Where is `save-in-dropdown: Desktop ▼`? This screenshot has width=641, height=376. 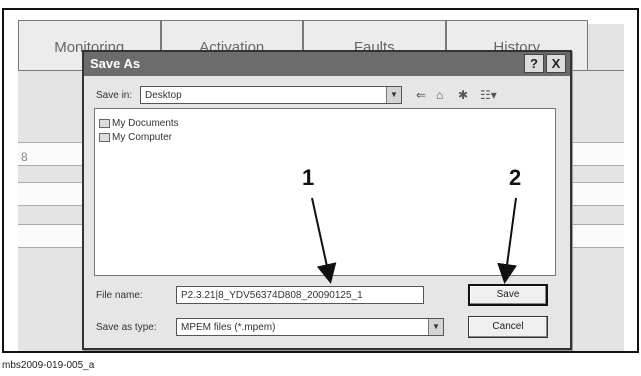
save-in-dropdown: Desktop ▼ is located at coordinates (271, 95).